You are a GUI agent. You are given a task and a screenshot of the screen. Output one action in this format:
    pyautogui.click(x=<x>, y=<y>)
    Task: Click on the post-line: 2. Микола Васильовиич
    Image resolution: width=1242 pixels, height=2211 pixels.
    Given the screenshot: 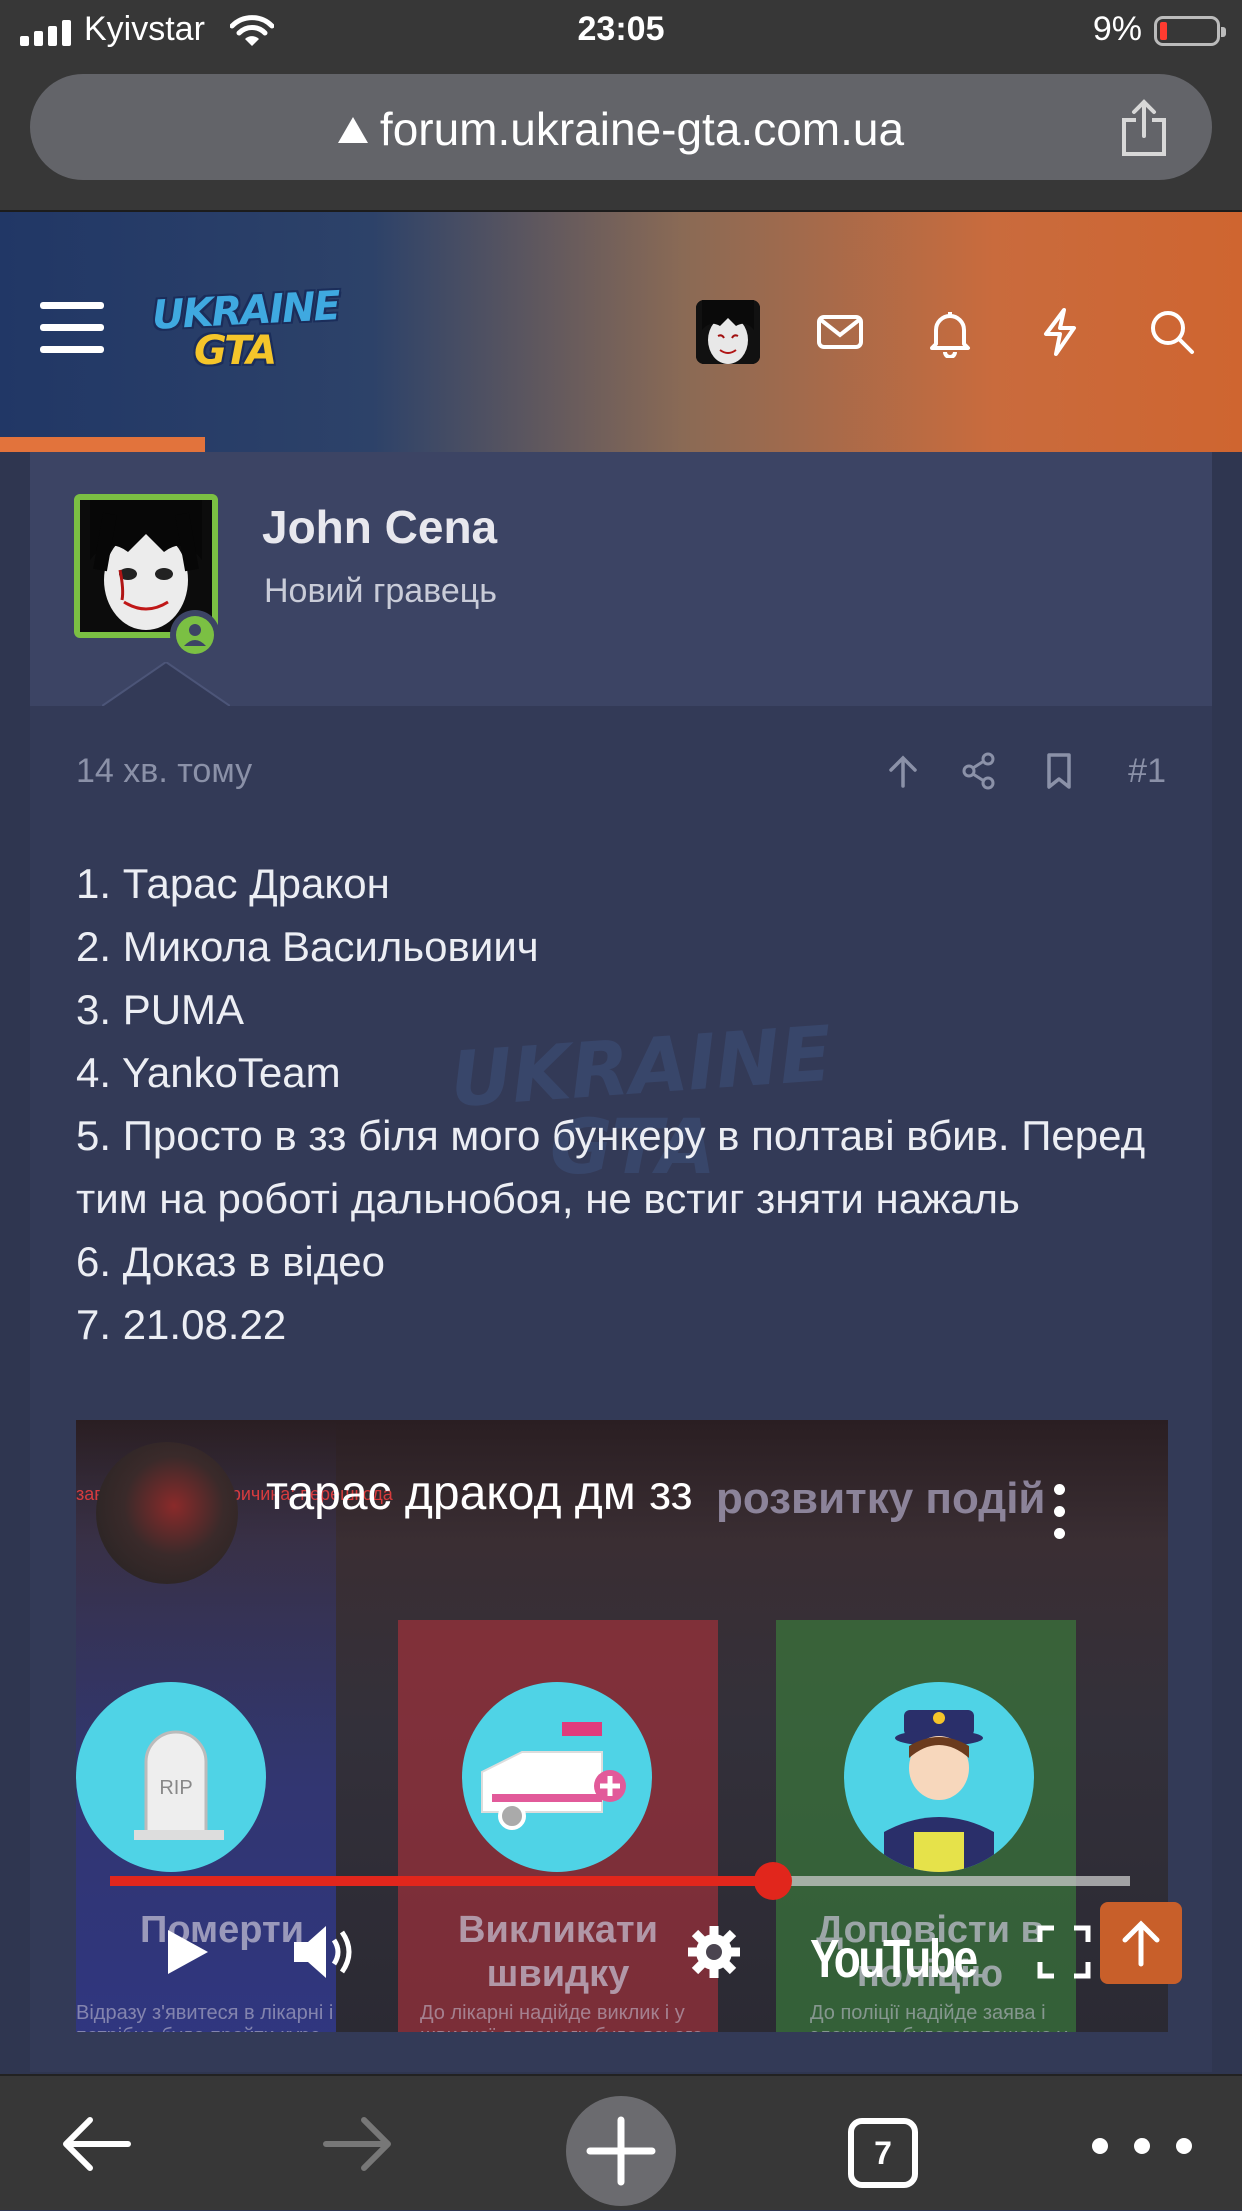 What is the action you would take?
    pyautogui.click(x=307, y=946)
    